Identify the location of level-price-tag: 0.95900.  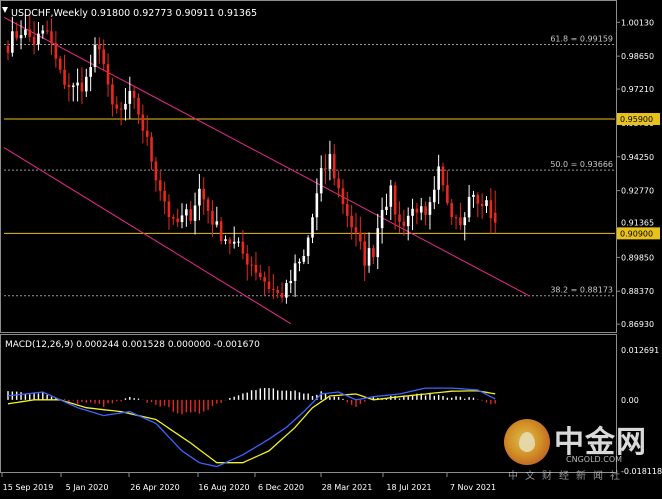
(638, 119).